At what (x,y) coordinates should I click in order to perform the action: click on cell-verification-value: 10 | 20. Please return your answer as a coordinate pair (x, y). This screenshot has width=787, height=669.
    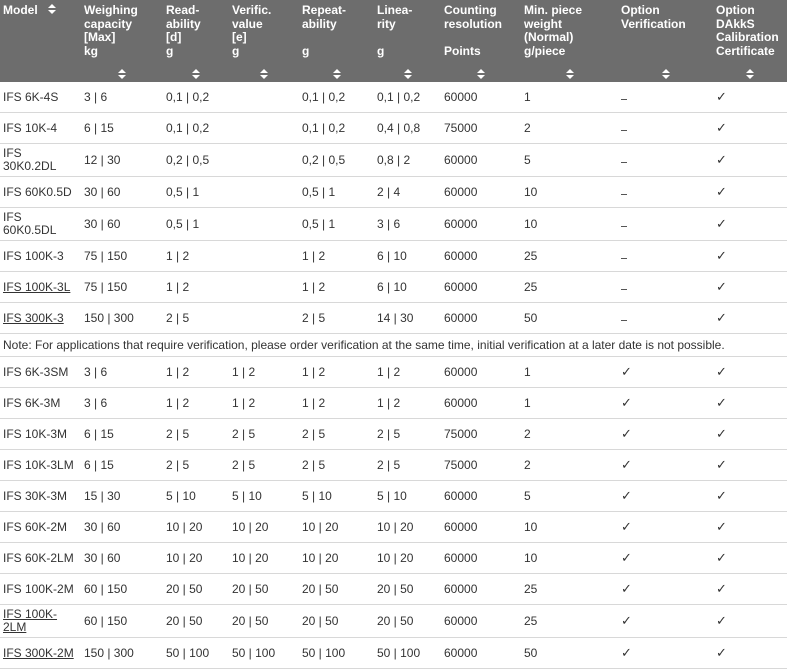
    Looking at the image, I should click on (264, 527).